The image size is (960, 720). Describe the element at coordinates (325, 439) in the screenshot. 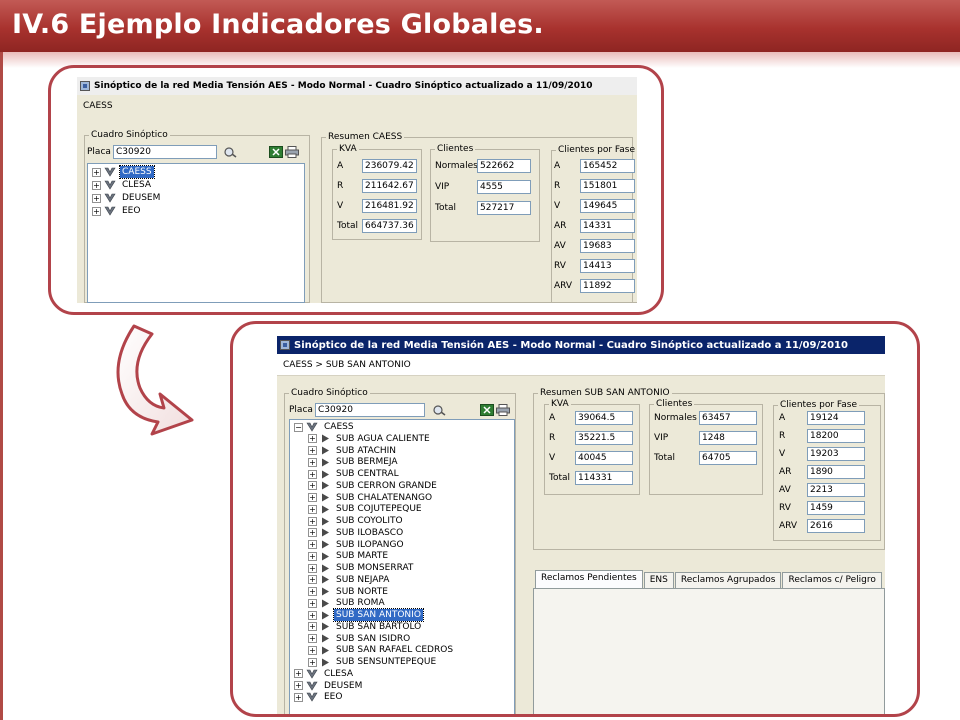

I see `substation-arrow-icon` at that location.